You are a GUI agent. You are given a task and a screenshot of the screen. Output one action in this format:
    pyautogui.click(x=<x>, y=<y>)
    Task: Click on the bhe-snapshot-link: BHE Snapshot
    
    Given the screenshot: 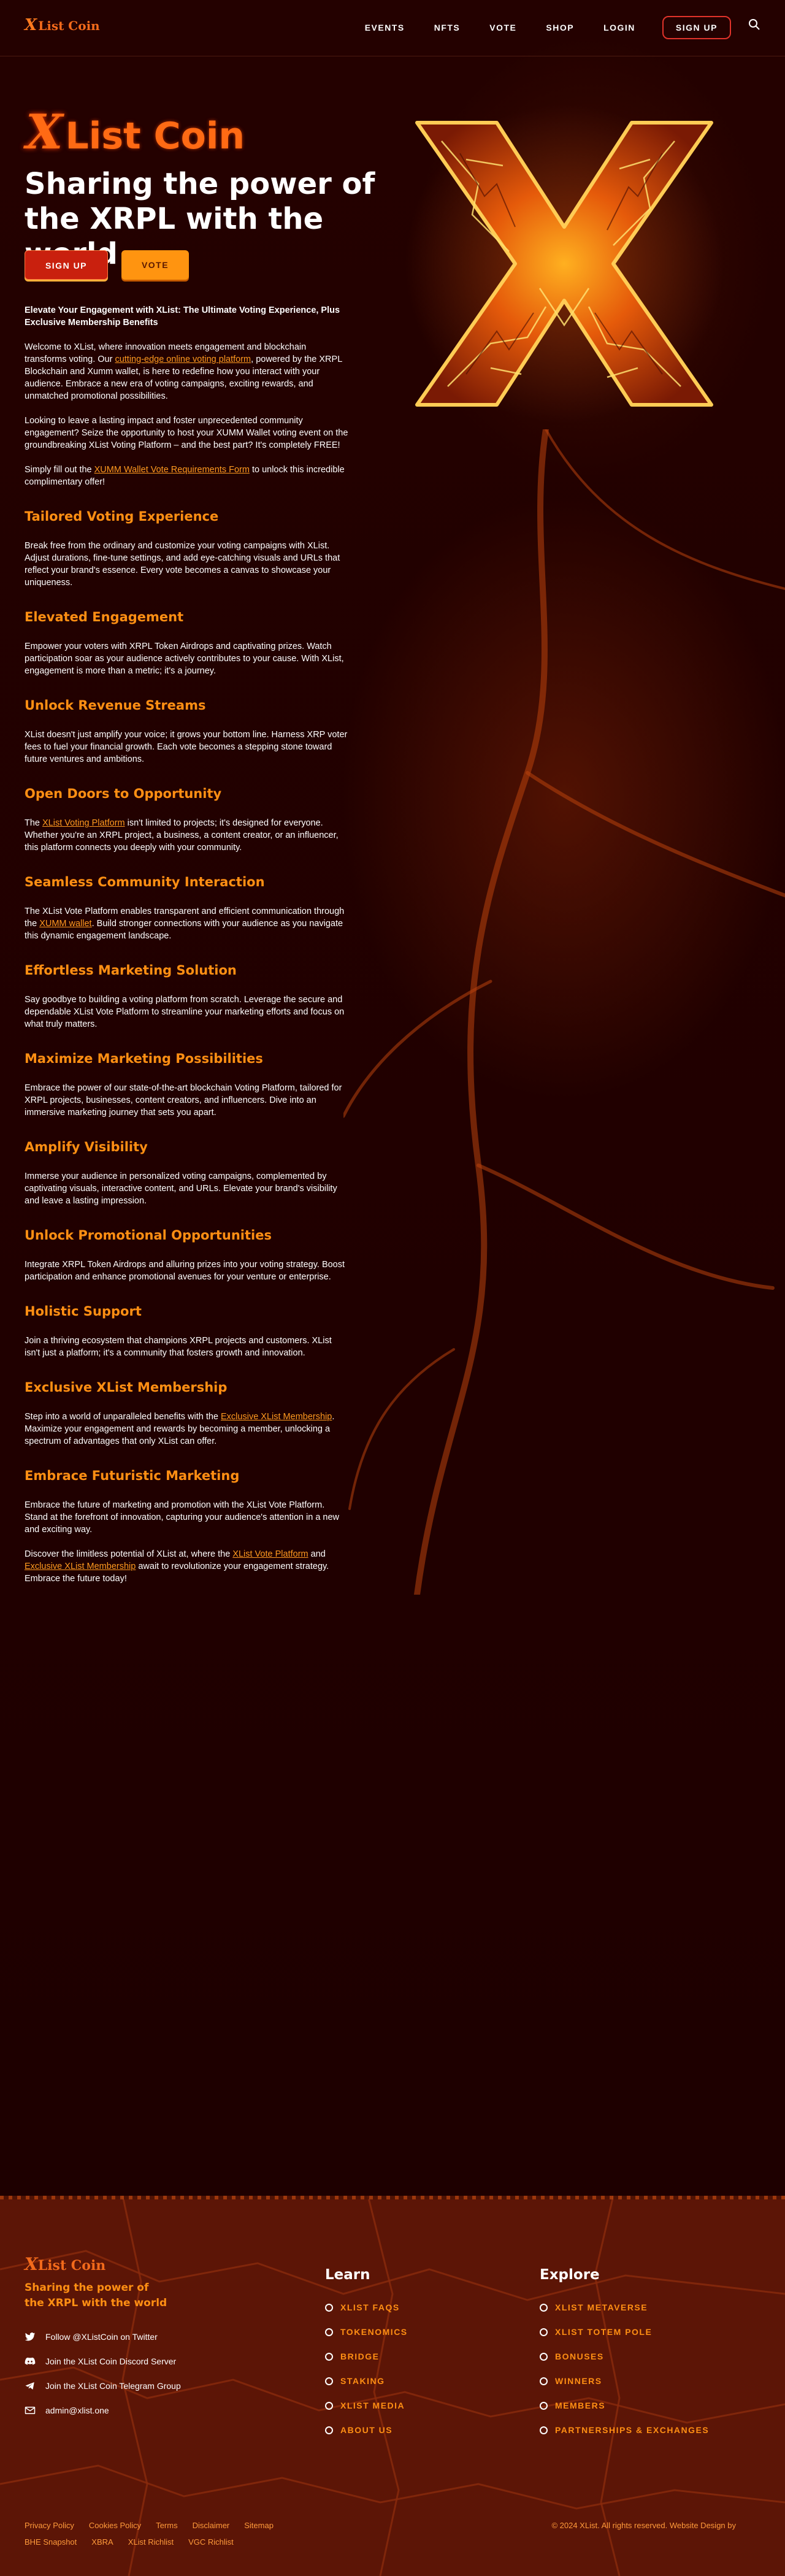 What is the action you would take?
    pyautogui.click(x=51, y=2542)
    